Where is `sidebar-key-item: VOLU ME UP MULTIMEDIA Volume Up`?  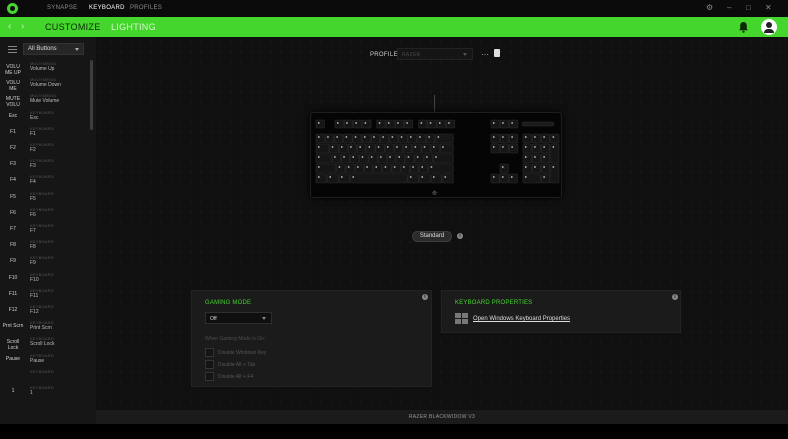
sidebar-key-item: VOLU ME UP MULTIMEDIA Volume Up is located at coordinates (45, 69).